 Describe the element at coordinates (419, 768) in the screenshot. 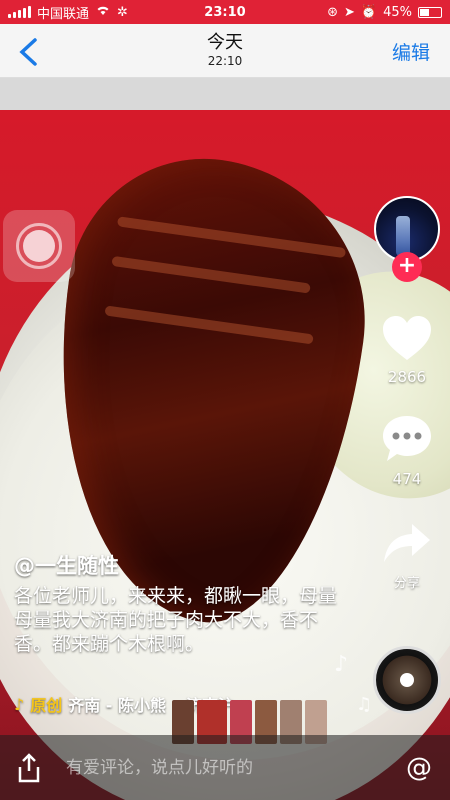

I see `at-icon: @` at that location.